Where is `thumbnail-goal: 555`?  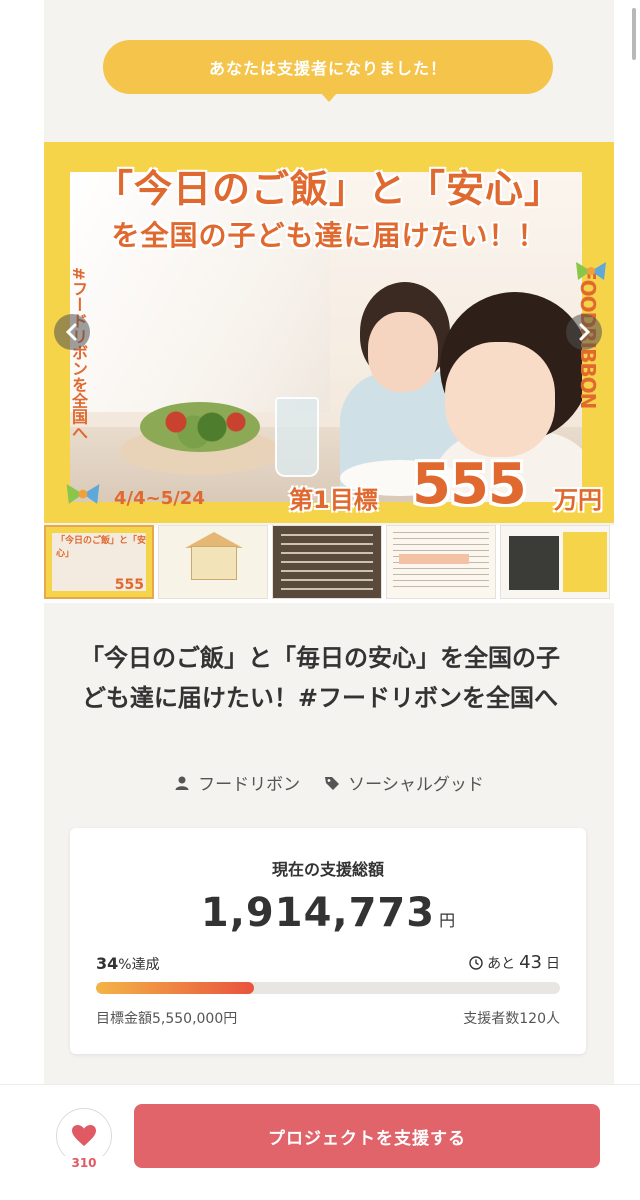 thumbnail-goal: 555 is located at coordinates (129, 585).